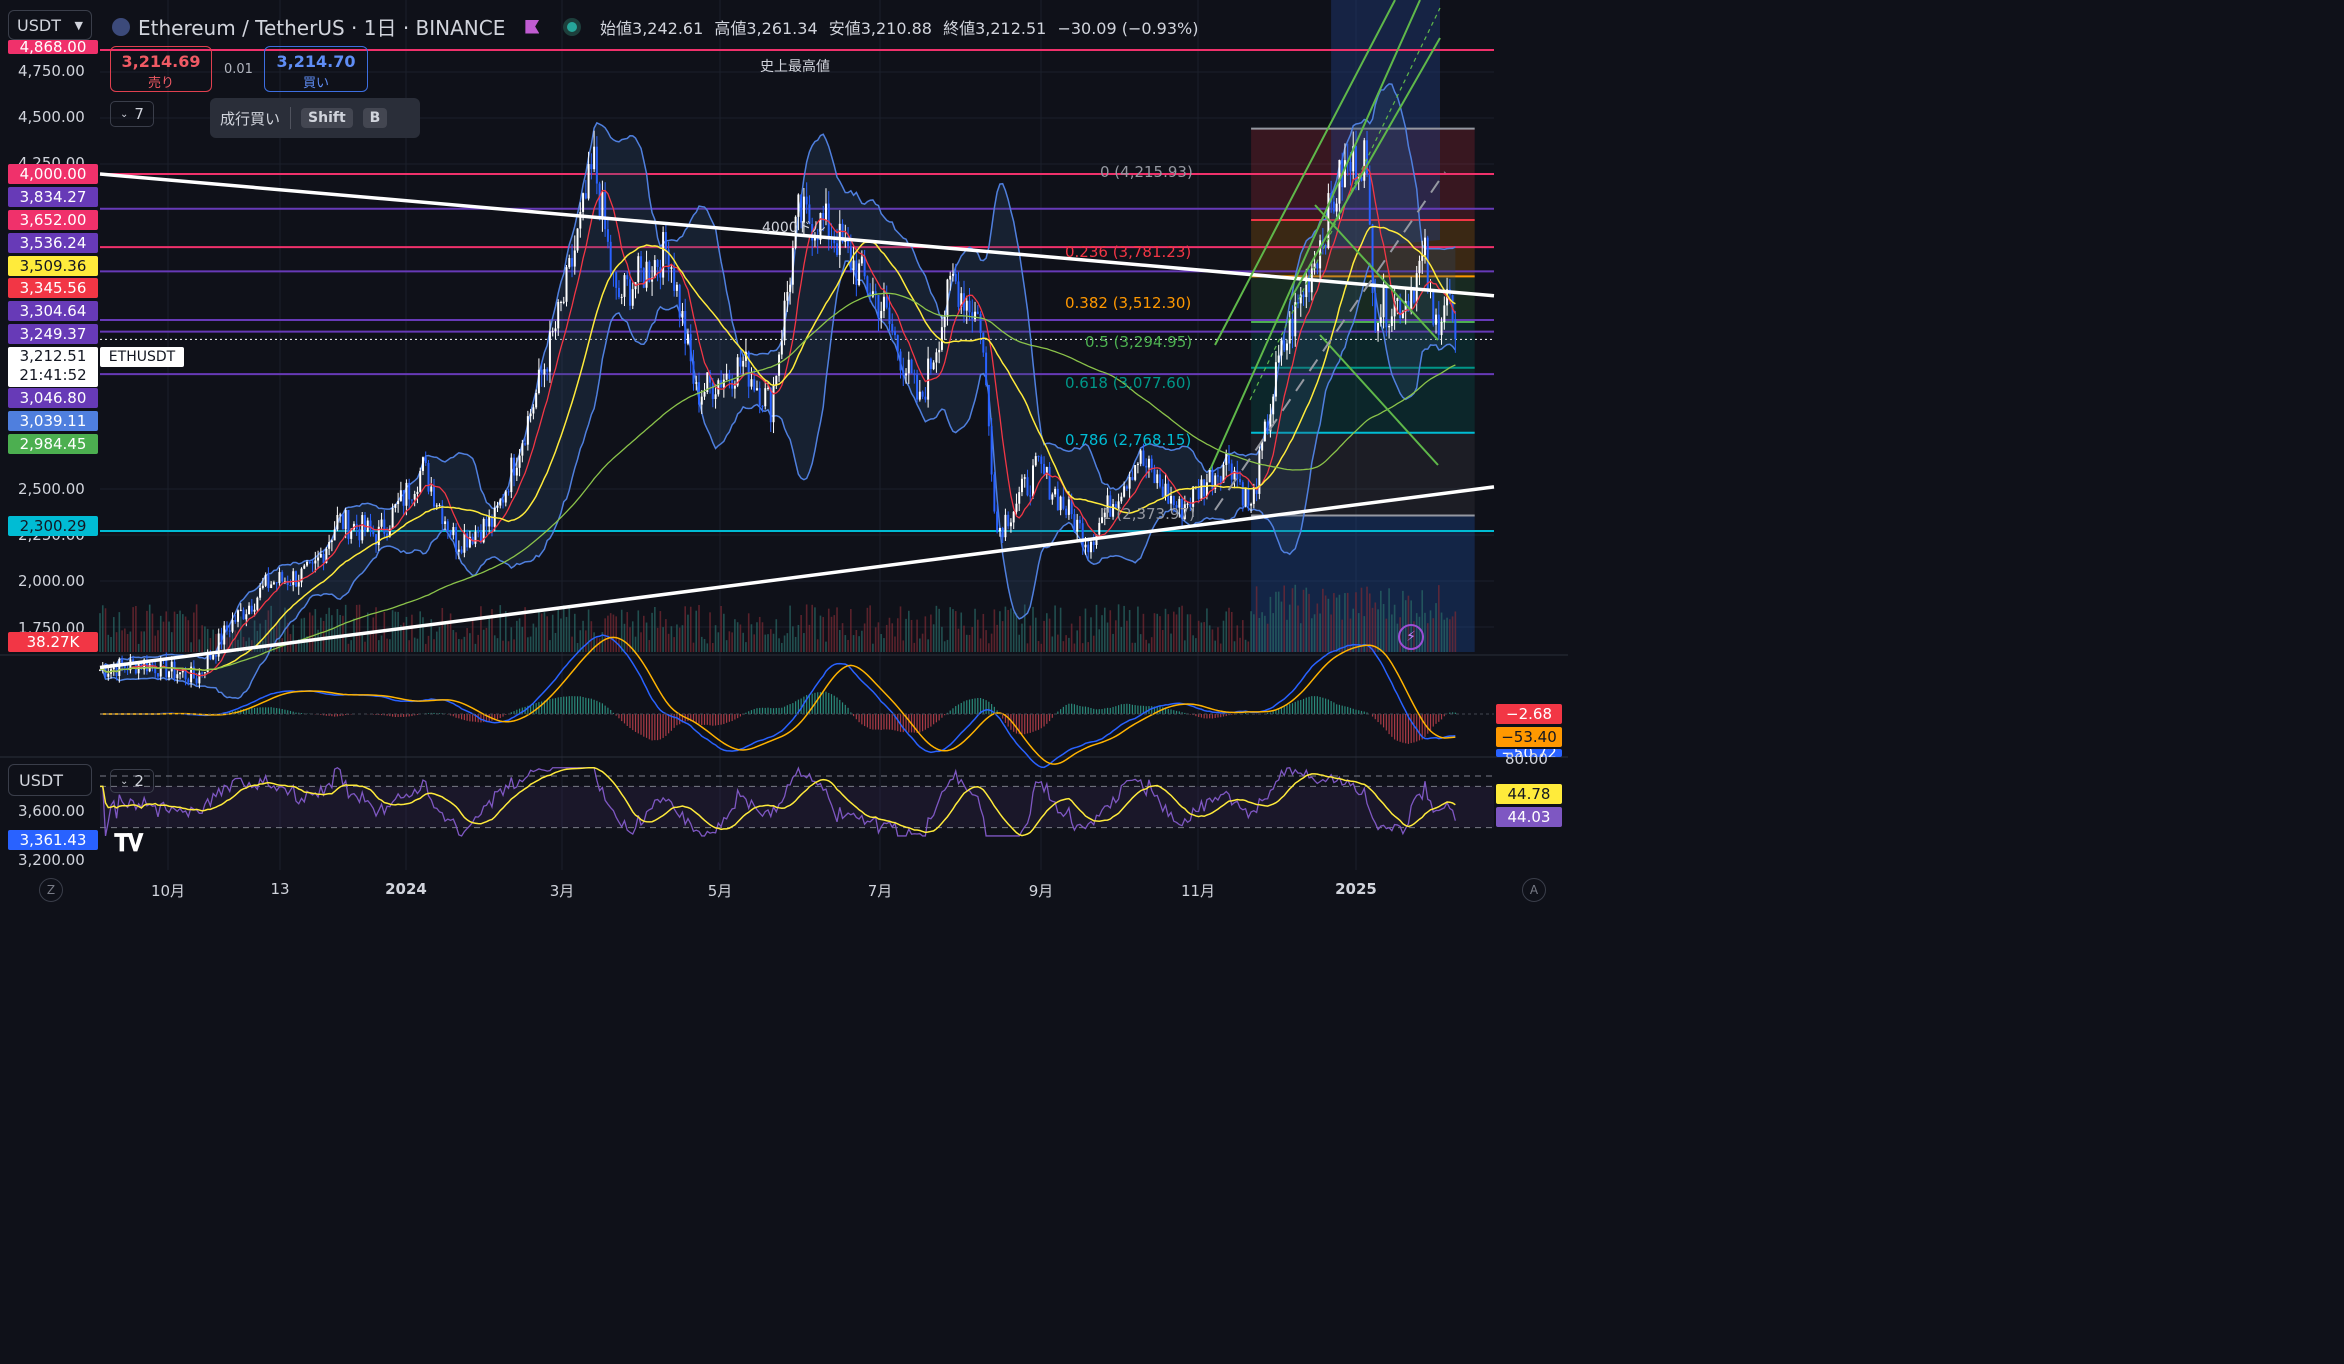  What do you see at coordinates (345, 26) in the screenshot?
I see `symbol-title: Ethereum / TetherUS · 1日 · BINANCE` at bounding box center [345, 26].